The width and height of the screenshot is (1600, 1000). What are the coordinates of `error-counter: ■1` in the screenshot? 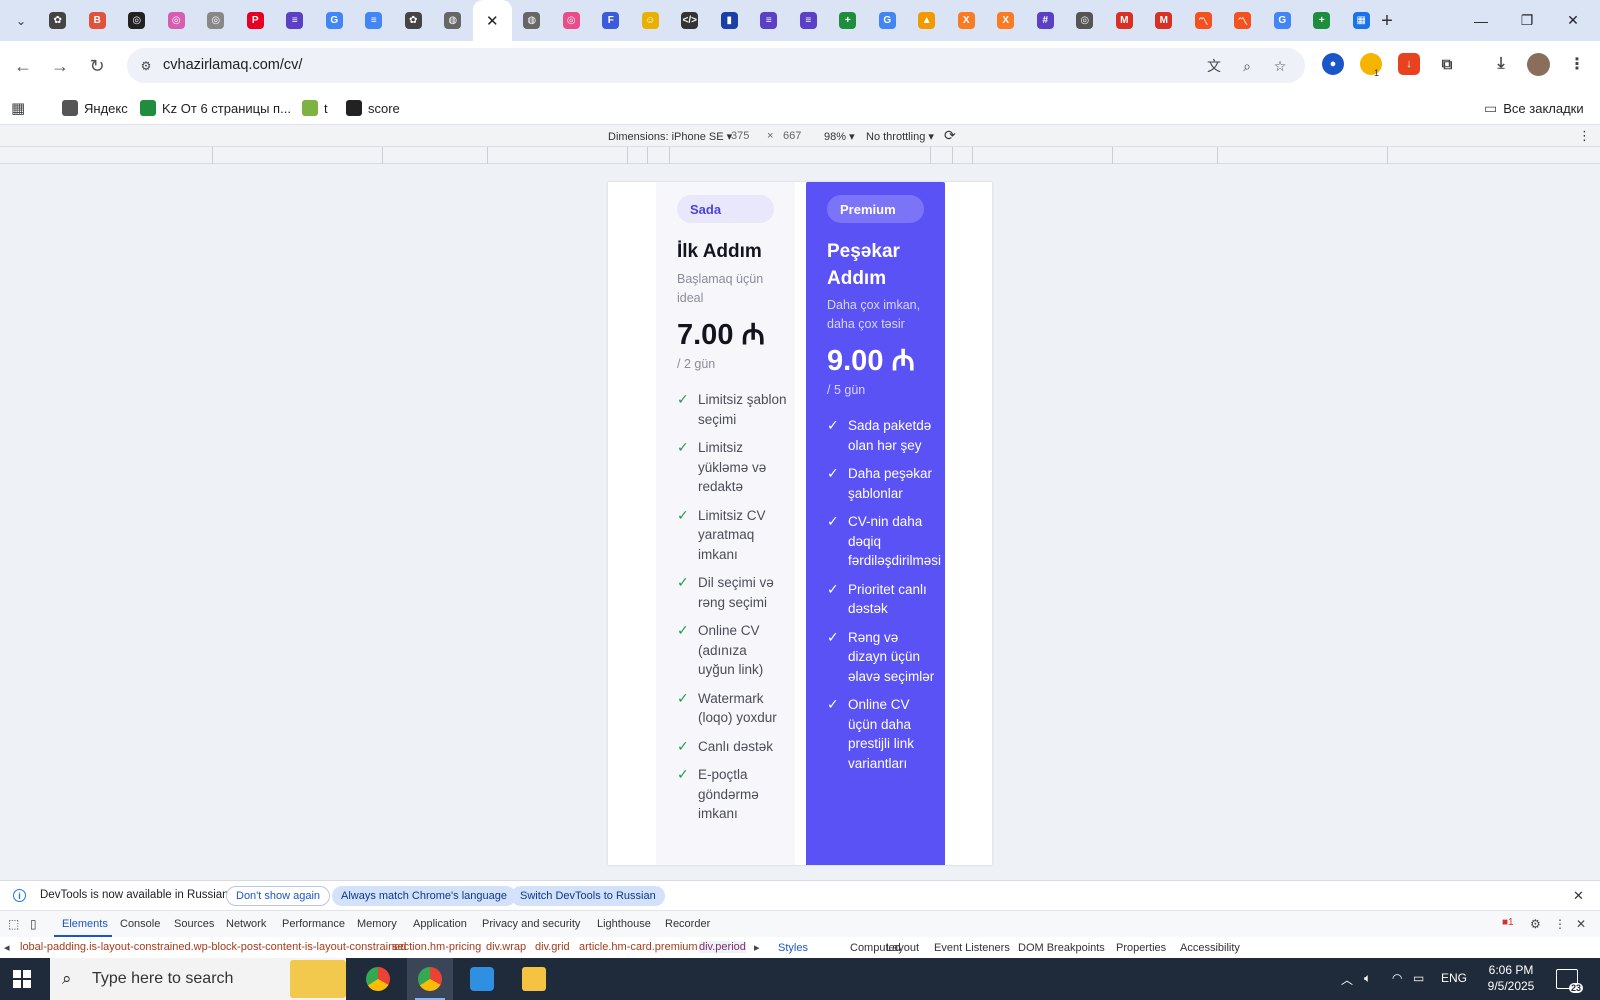 It's located at (1508, 922).